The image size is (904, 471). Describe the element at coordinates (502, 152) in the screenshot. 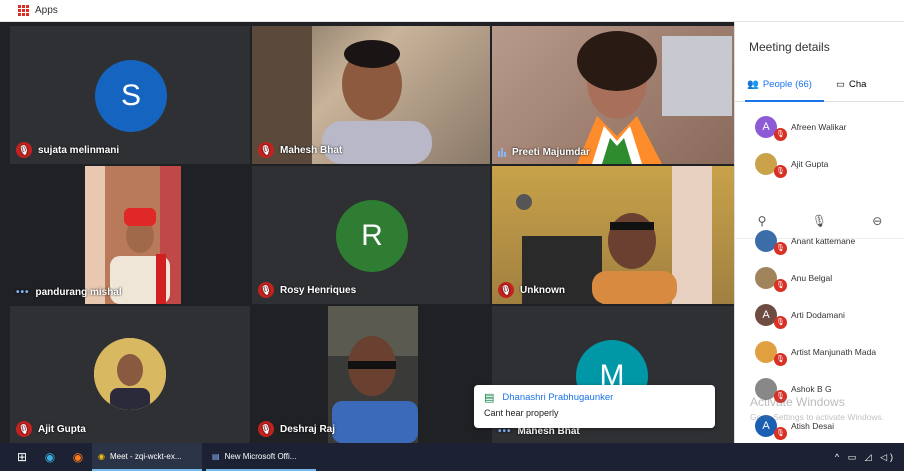

I see `speaking-indicator-icon` at that location.